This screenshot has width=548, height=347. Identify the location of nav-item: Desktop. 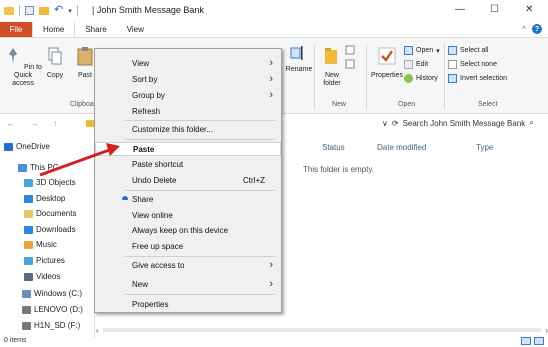
(44, 198).